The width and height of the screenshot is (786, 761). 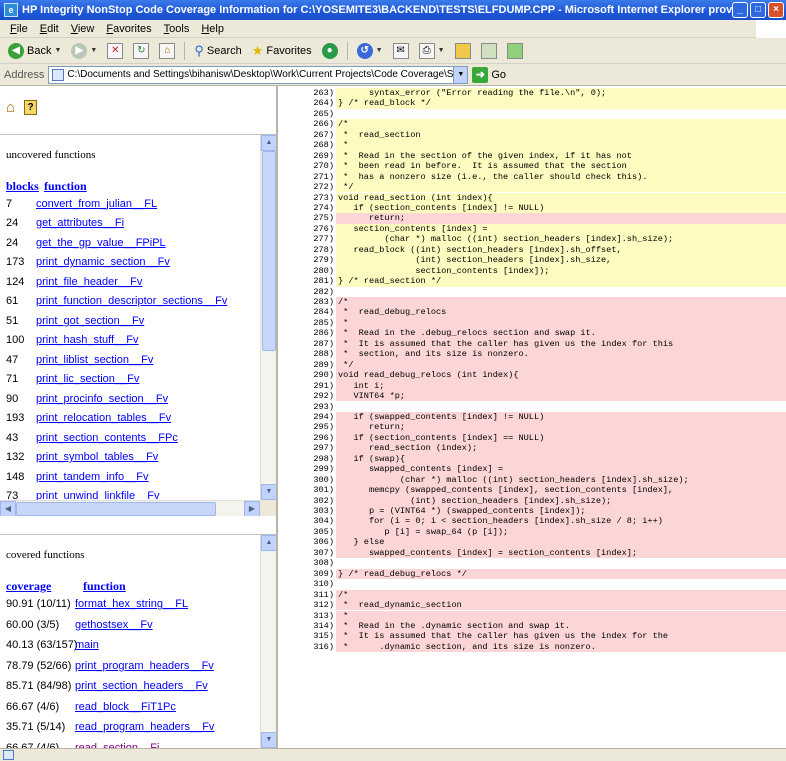 I want to click on function-link: print_hash_stuff__Fv, so click(x=87, y=340).